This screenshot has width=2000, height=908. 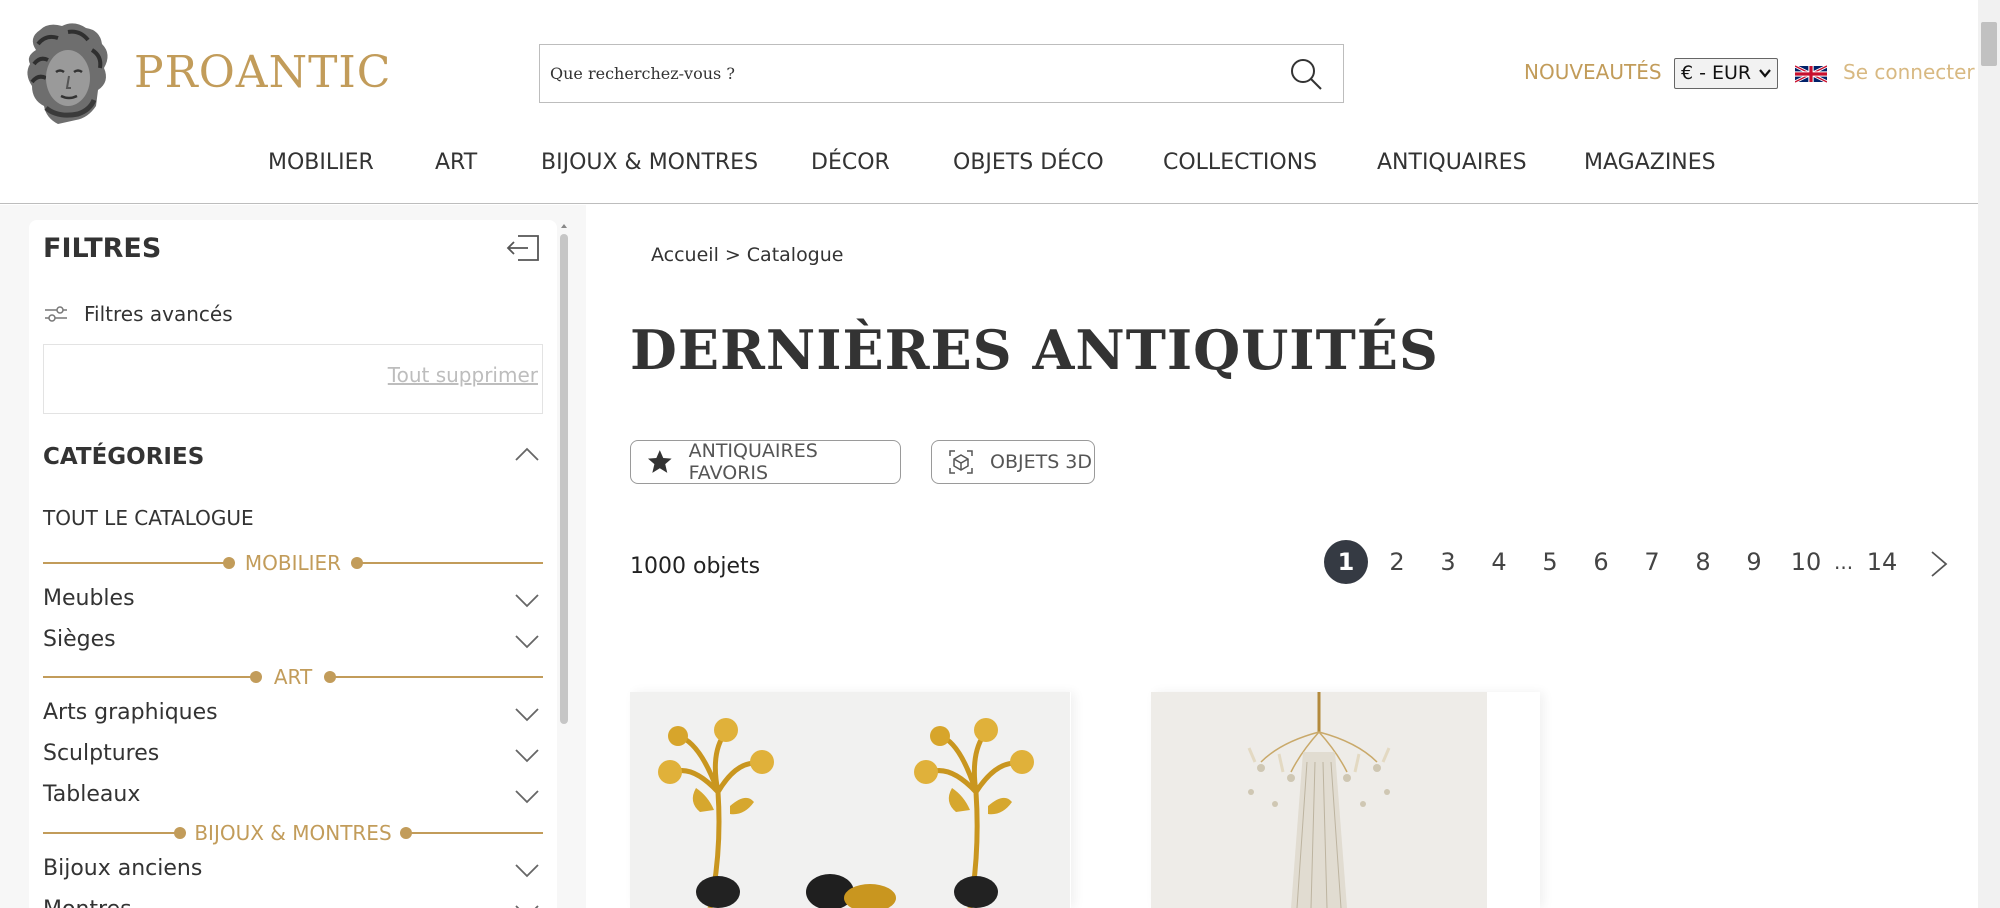 I want to click on page-button-8: 8, so click(x=1703, y=562).